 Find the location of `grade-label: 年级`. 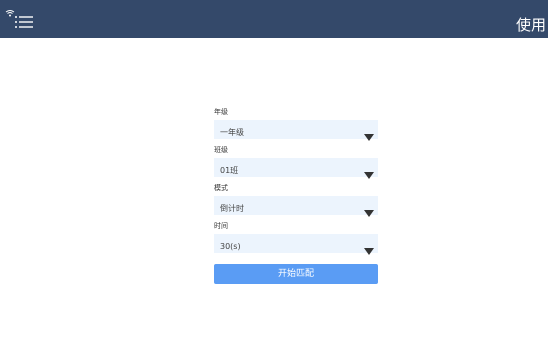

grade-label: 年级 is located at coordinates (221, 112).